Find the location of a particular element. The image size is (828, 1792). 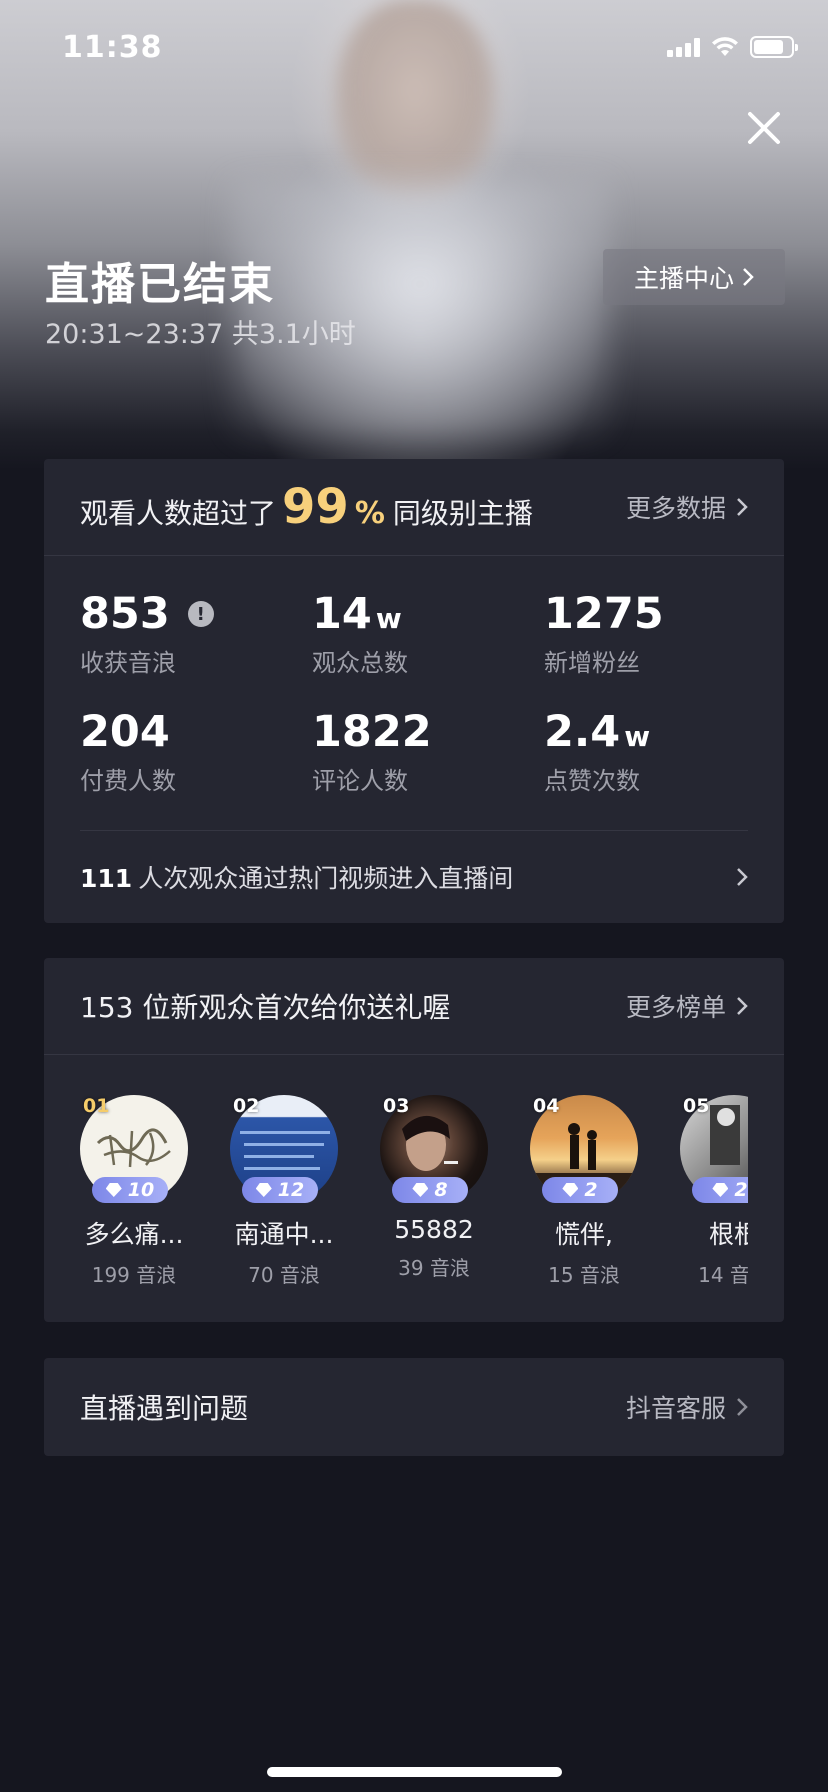

gifter-item: 04 2 慌伴, 15 音浪 is located at coordinates (600, 1191).